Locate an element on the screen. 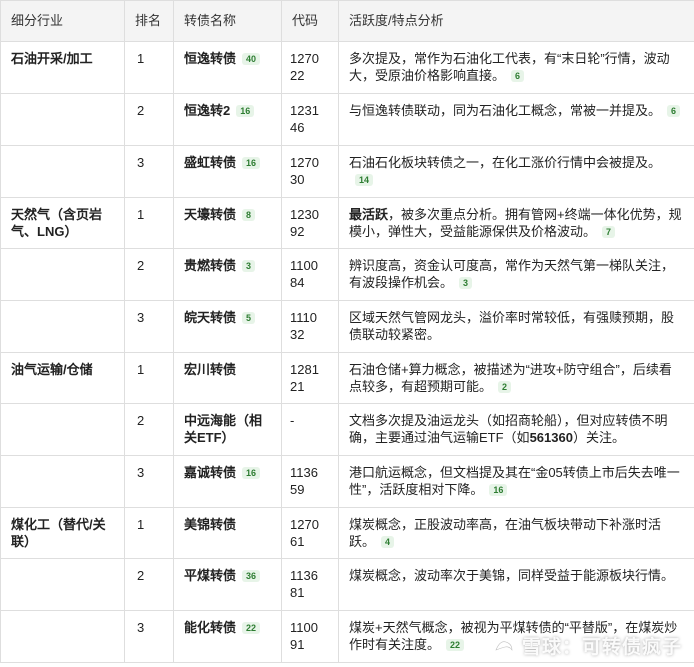 The width and height of the screenshot is (694, 667). cell-code: 110084 is located at coordinates (310, 274).